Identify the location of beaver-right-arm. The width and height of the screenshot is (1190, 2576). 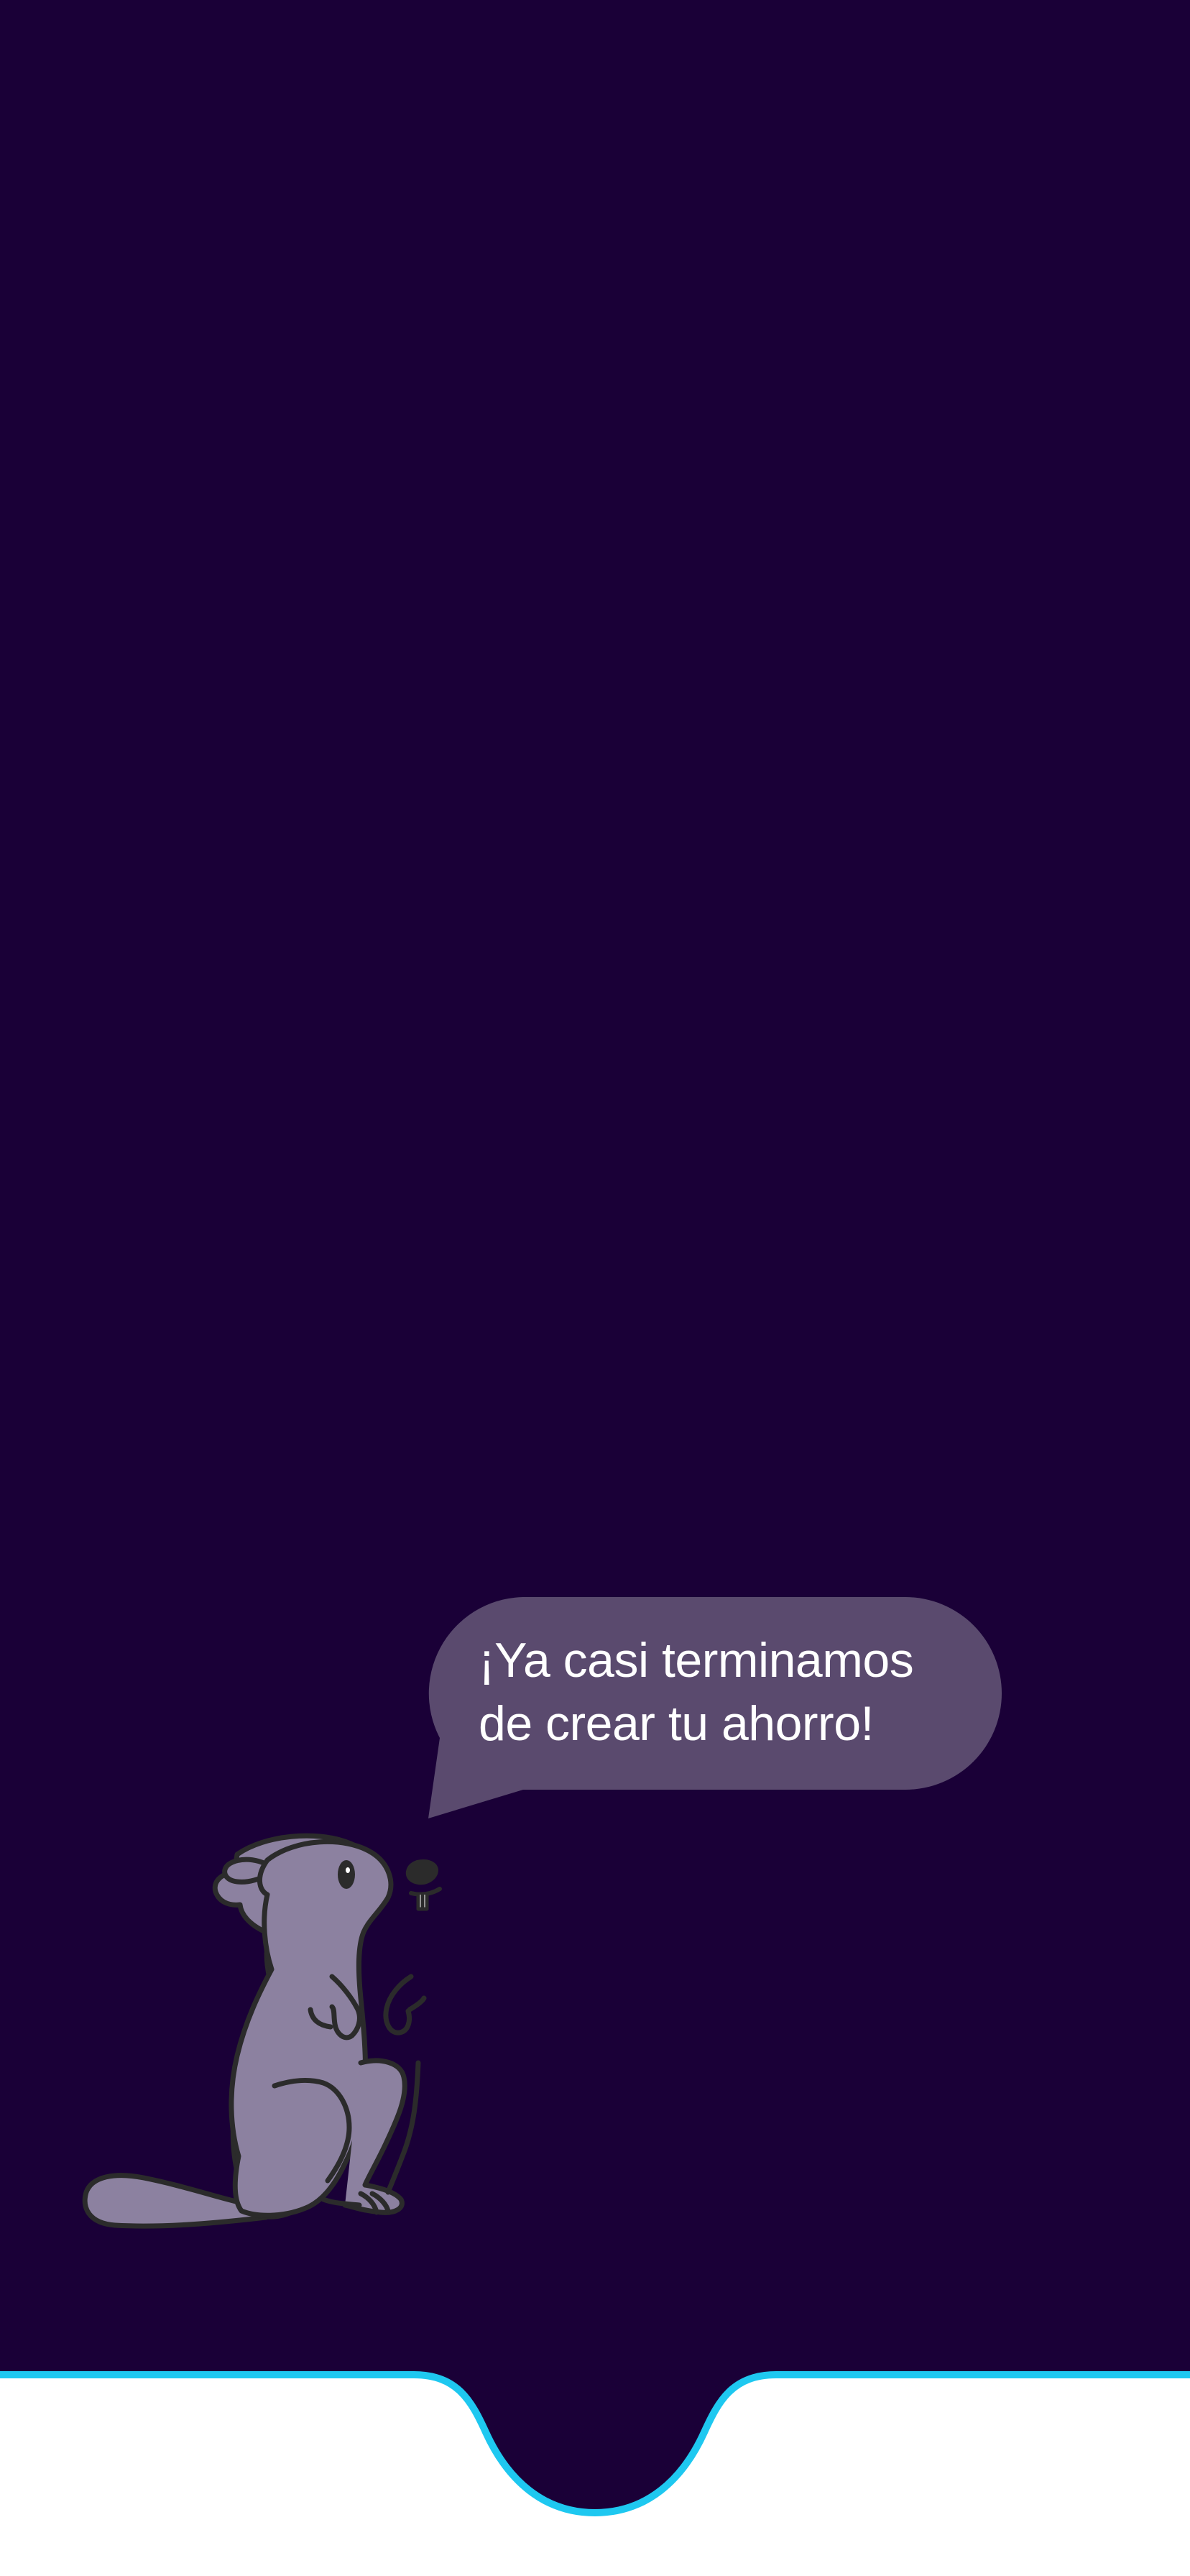
(405, 2005).